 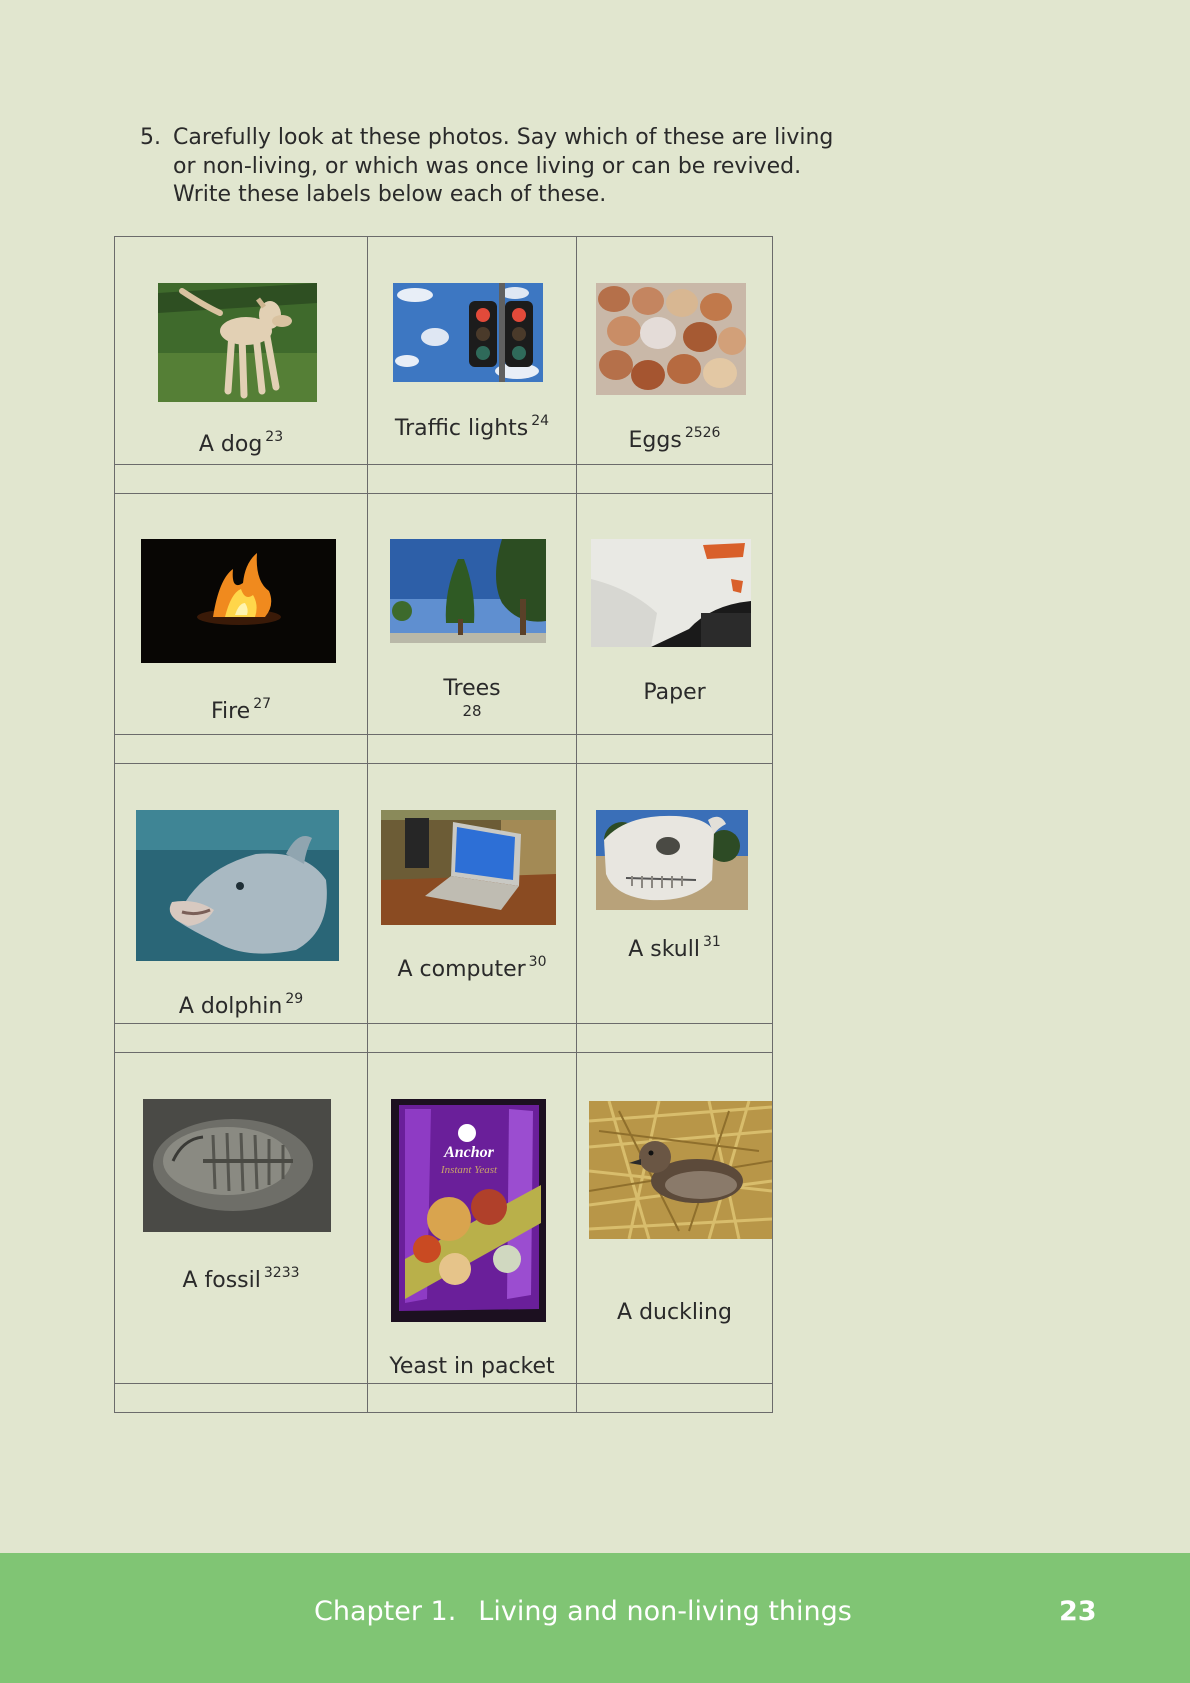 What do you see at coordinates (237, 885) in the screenshot?
I see `dolphin-photo` at bounding box center [237, 885].